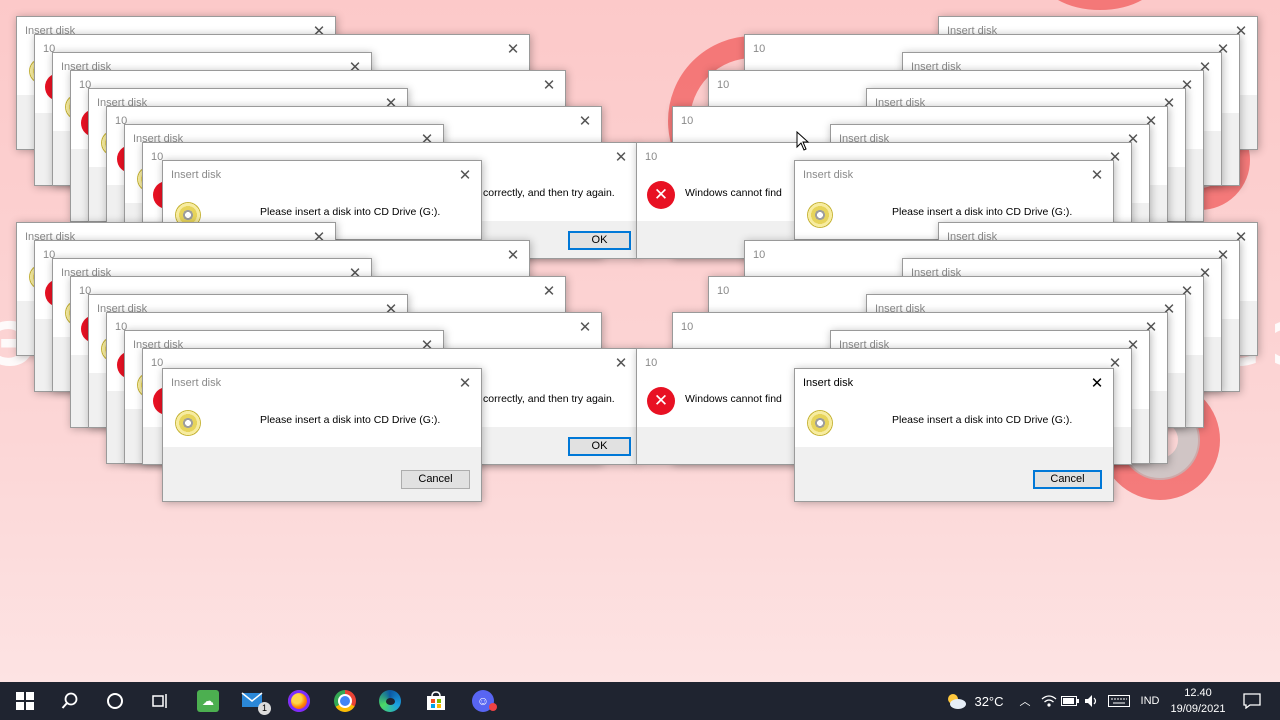  What do you see at coordinates (483, 701) in the screenshot?
I see `discord-icon: ☺` at bounding box center [483, 701].